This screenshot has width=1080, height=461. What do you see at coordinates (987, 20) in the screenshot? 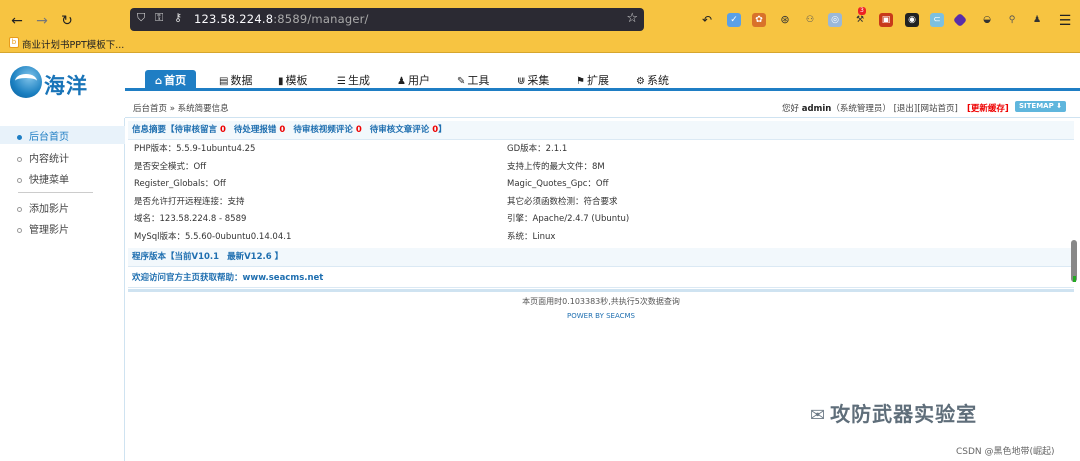
I see `extension-icon: ◒` at bounding box center [987, 20].